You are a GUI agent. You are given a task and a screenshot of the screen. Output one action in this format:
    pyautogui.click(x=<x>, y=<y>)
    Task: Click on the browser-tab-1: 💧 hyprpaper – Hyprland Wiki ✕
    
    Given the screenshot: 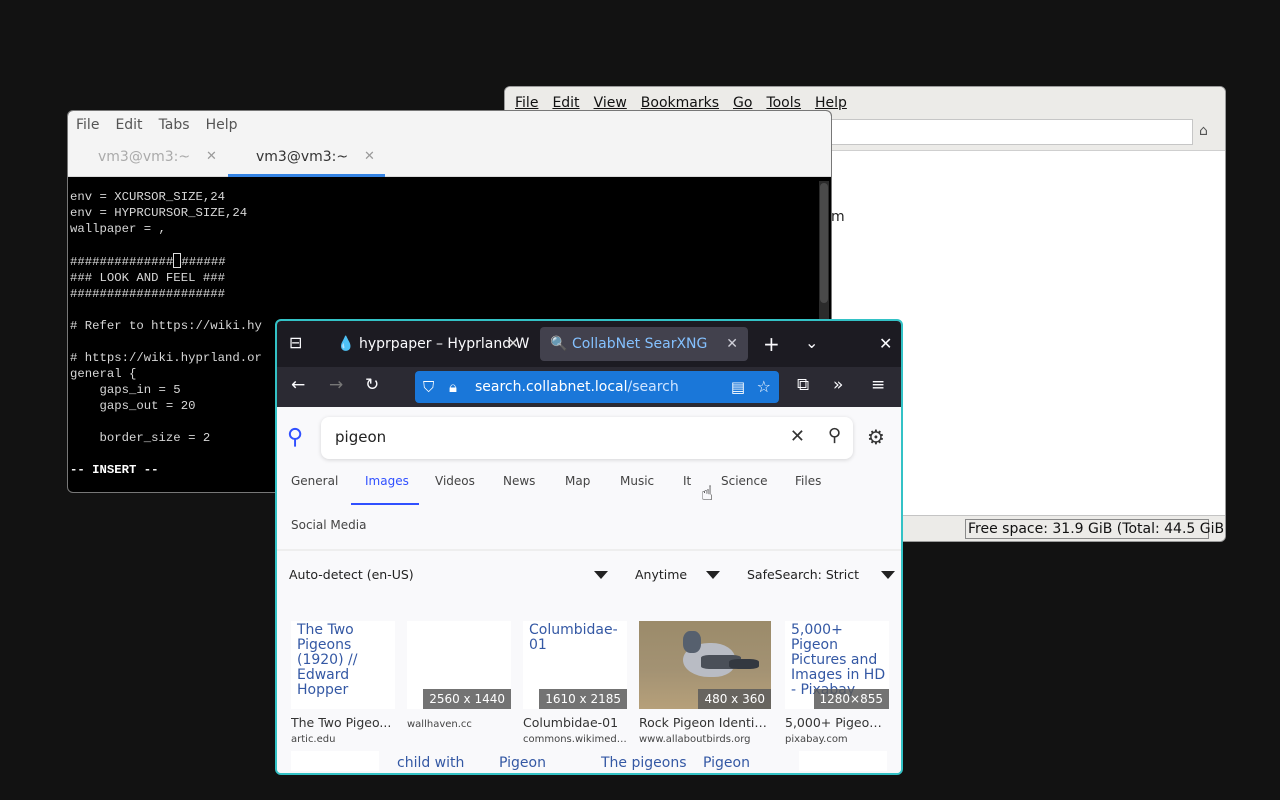 What is the action you would take?
    pyautogui.click(x=428, y=344)
    